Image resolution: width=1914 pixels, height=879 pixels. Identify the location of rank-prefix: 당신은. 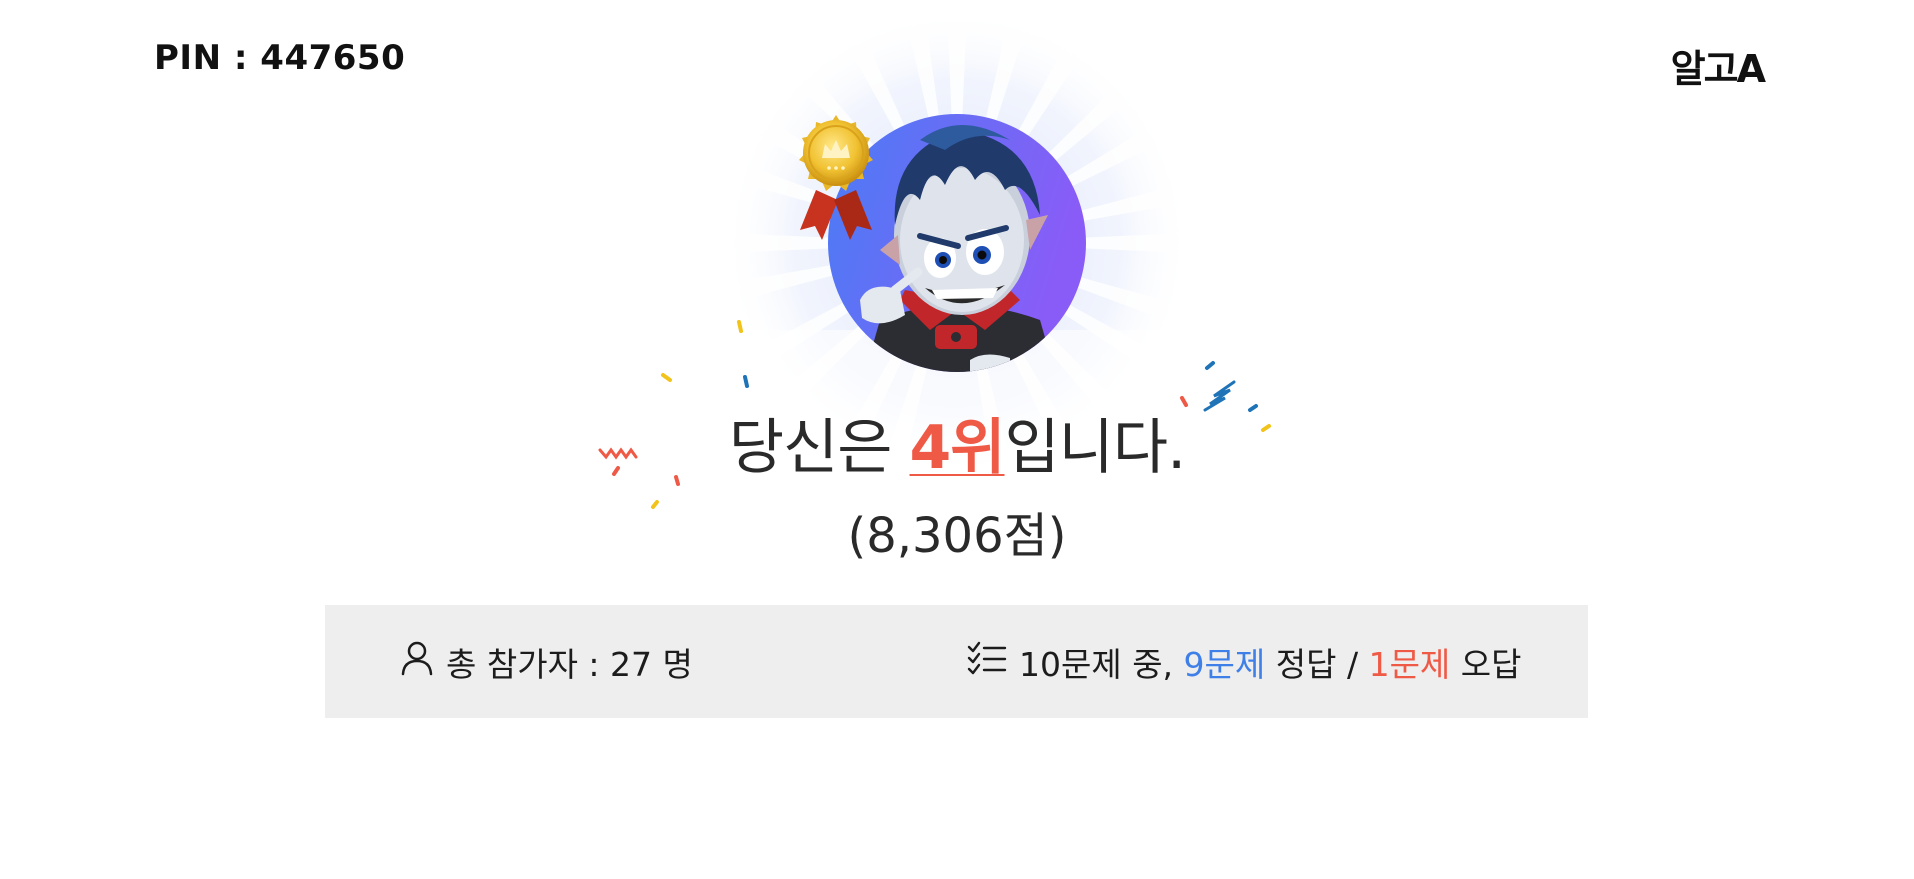
(819, 448).